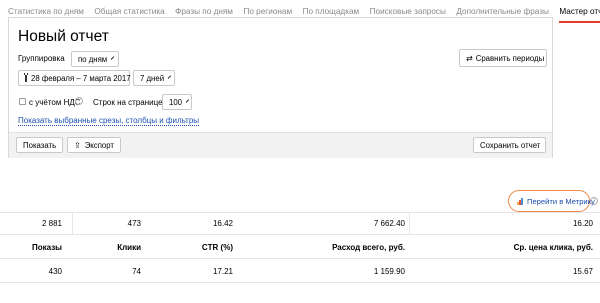  Describe the element at coordinates (222, 271) in the screenshot. I see `cell-ctr: 17.21` at that location.